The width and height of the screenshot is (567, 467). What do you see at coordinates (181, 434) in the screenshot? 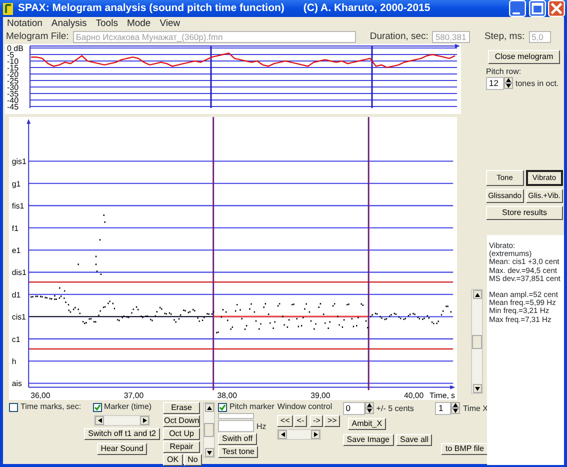
I see `edit-button: Oct Up` at bounding box center [181, 434].